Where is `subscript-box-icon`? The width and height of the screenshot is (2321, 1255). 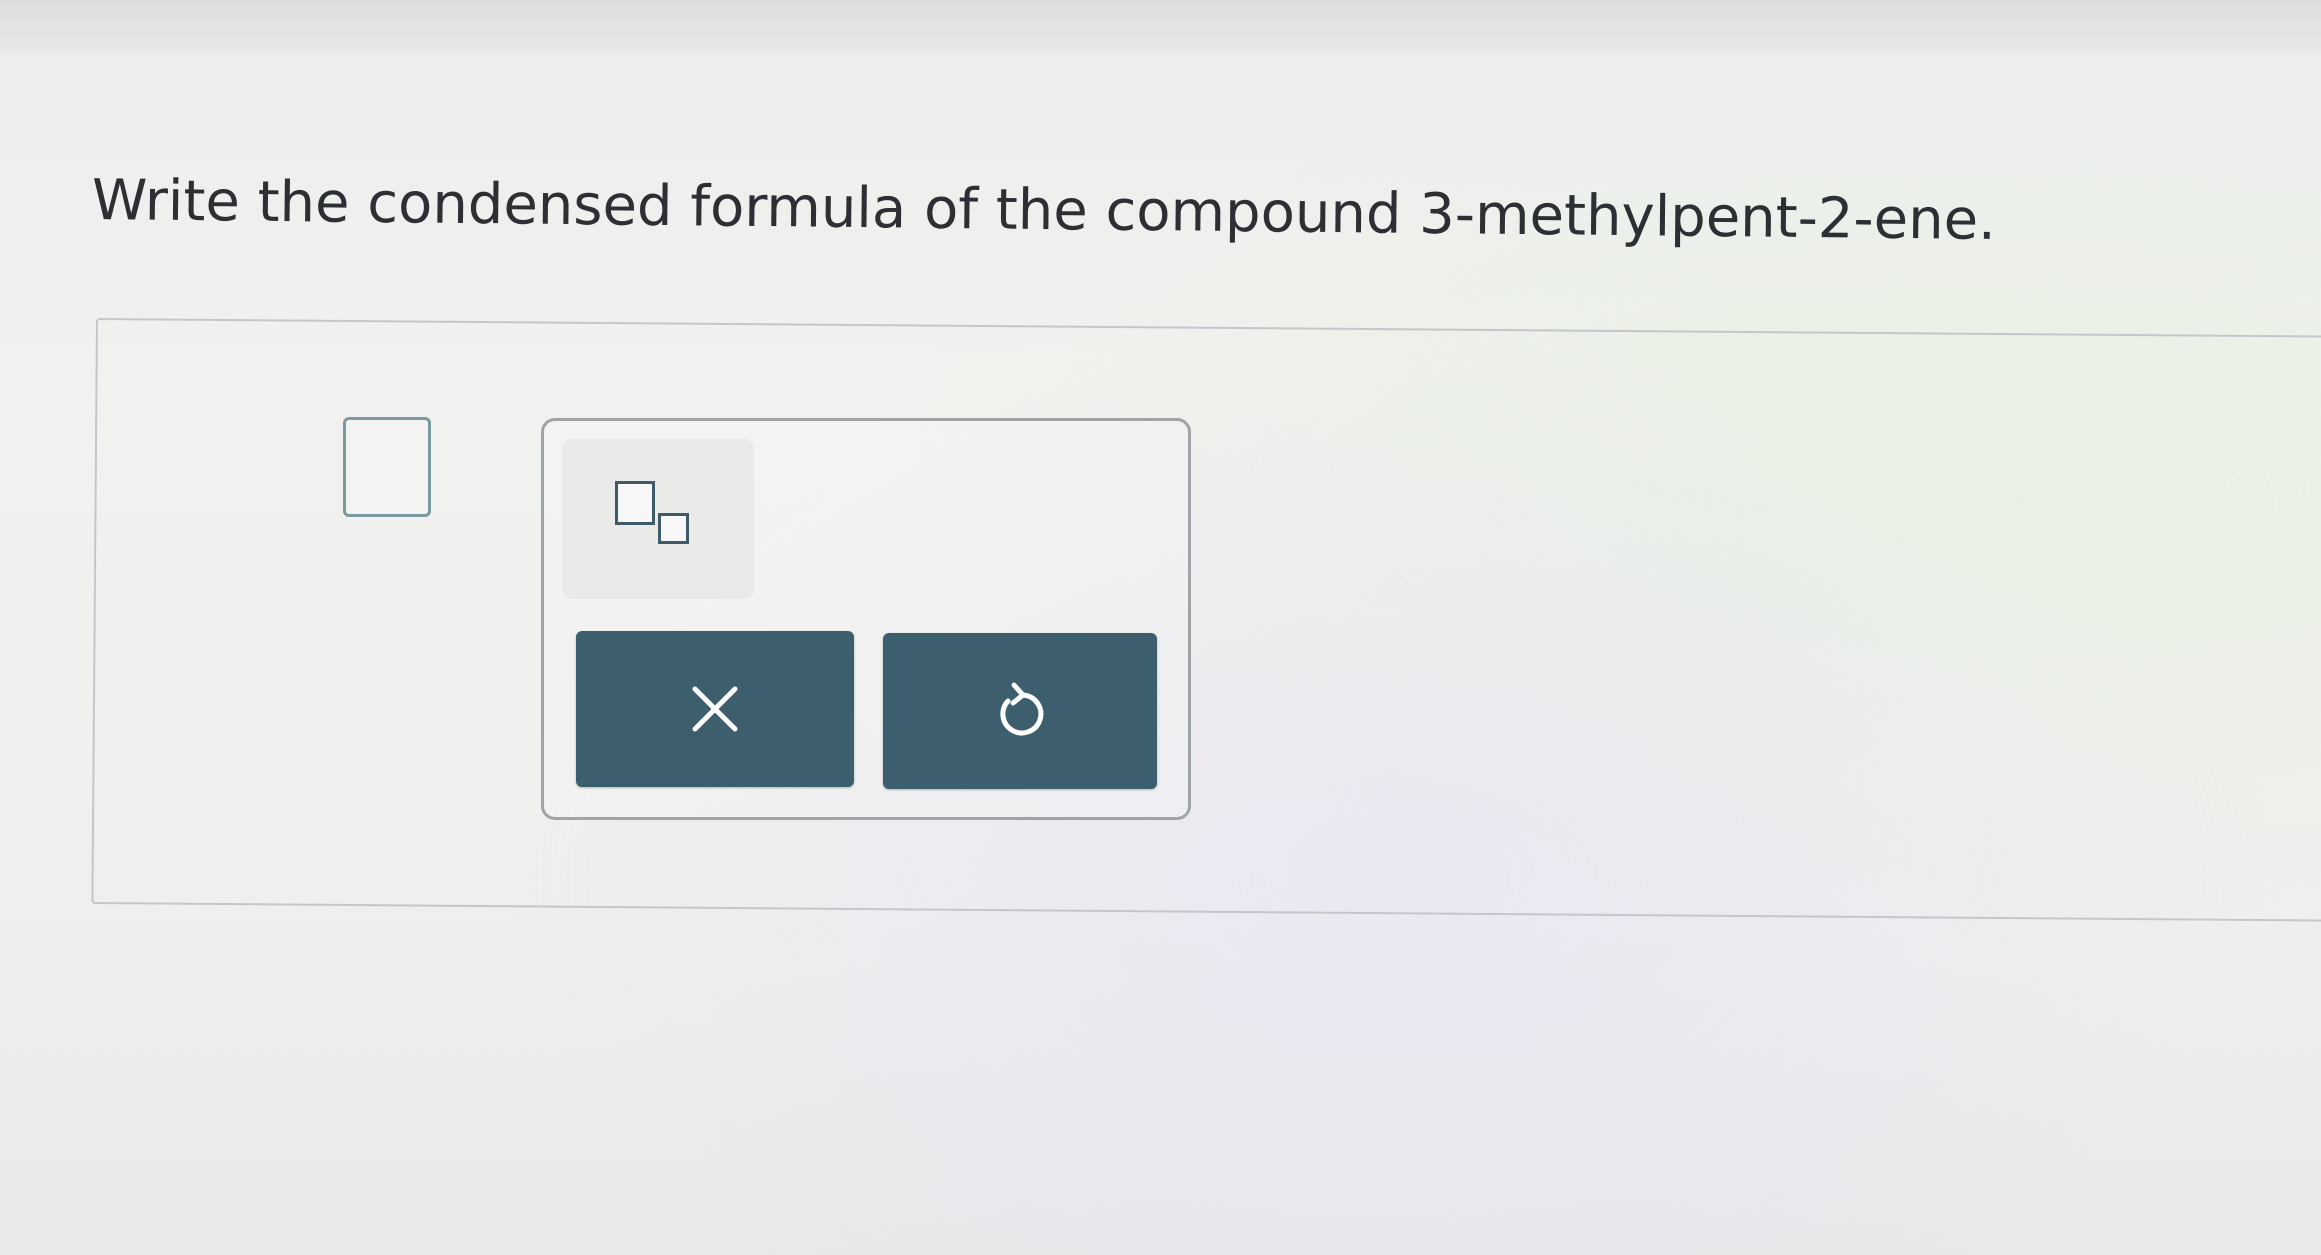
subscript-box-icon is located at coordinates (635, 503).